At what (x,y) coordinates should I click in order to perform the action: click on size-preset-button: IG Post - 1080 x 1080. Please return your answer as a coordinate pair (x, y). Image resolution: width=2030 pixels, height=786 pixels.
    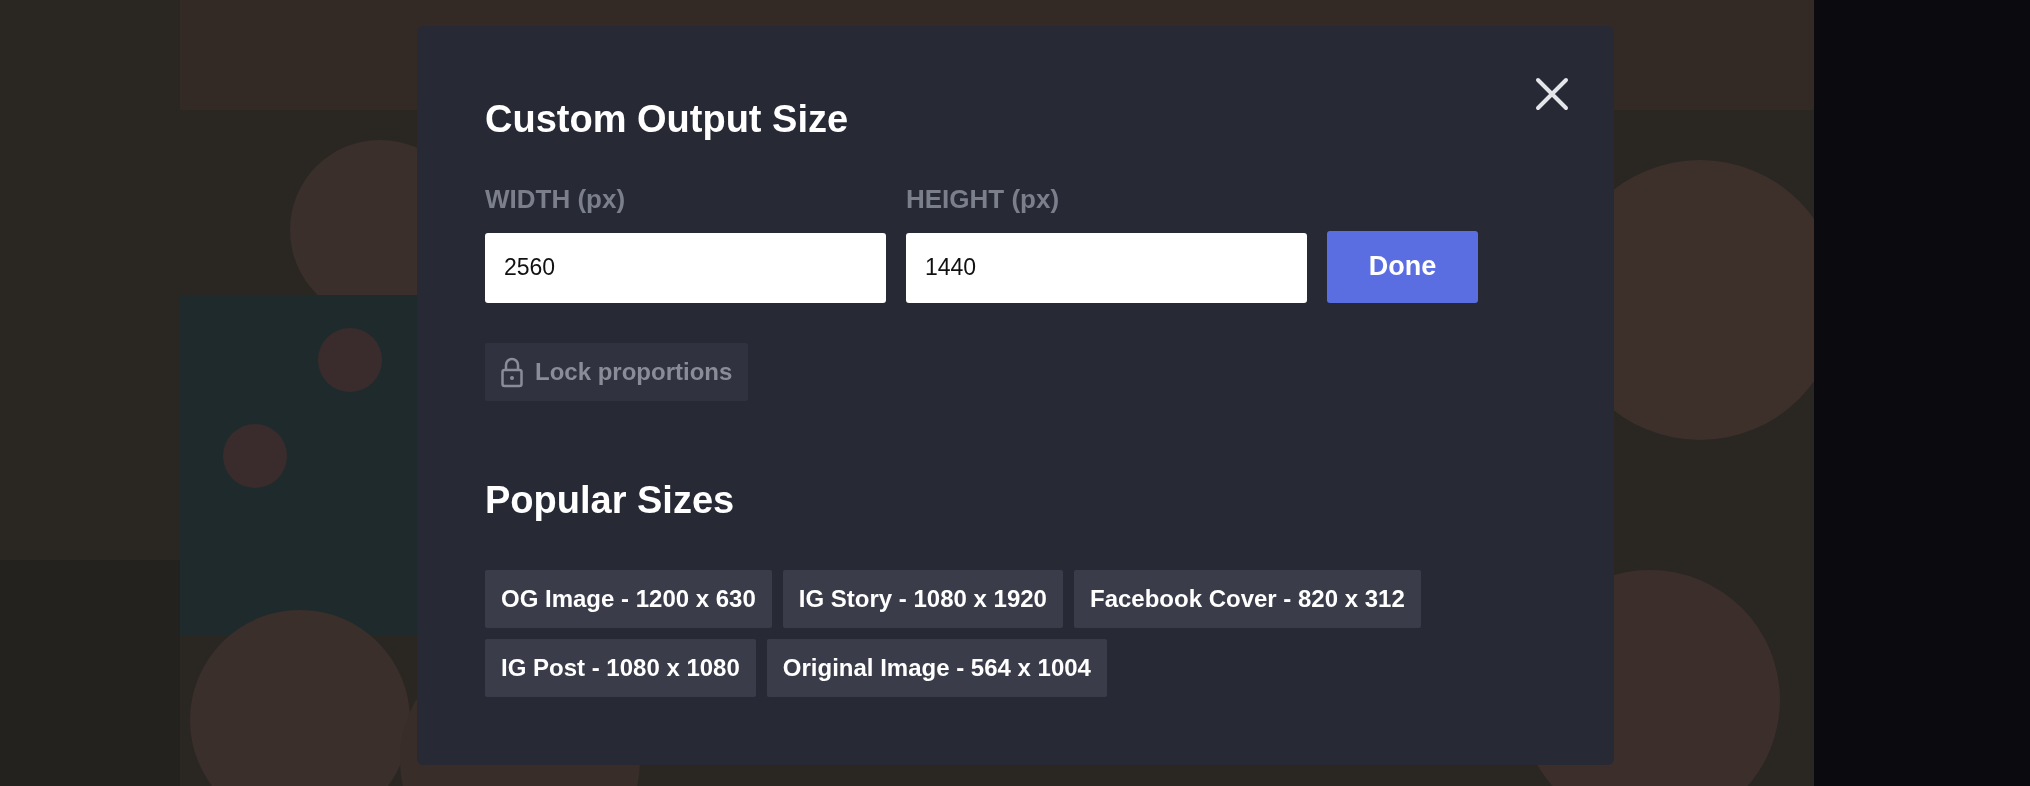
    Looking at the image, I should click on (620, 668).